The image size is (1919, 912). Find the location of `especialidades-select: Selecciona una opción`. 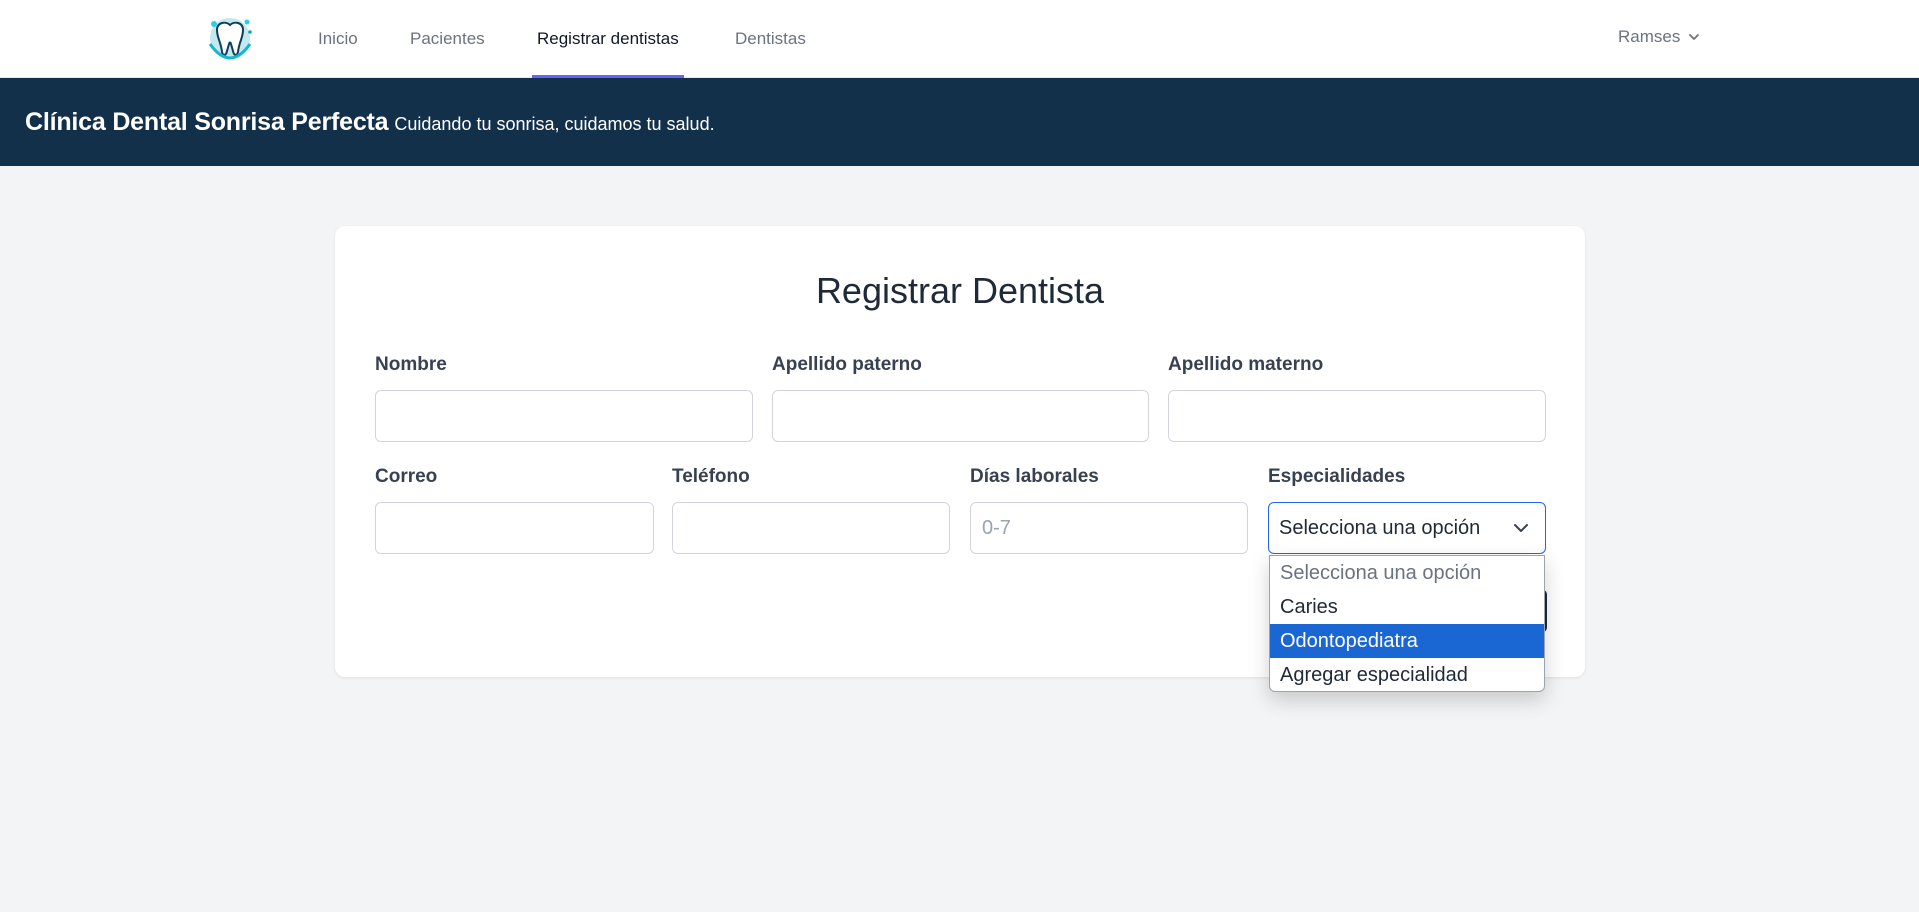

especialidades-select: Selecciona una opción is located at coordinates (1407, 528).